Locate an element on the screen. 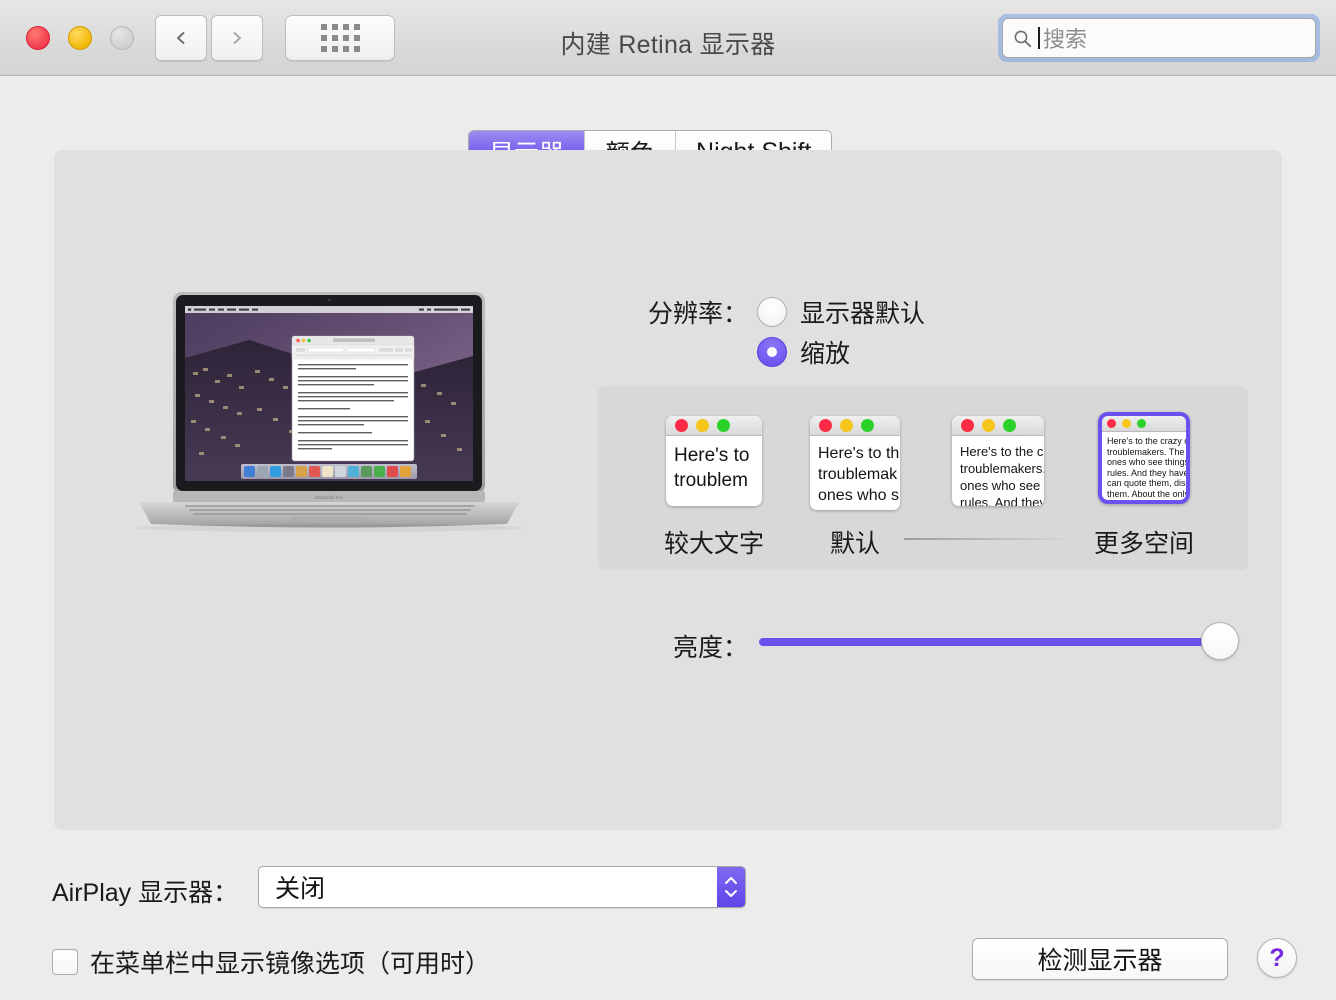 The width and height of the screenshot is (1336, 1000). brightness-slider is located at coordinates (999, 641).